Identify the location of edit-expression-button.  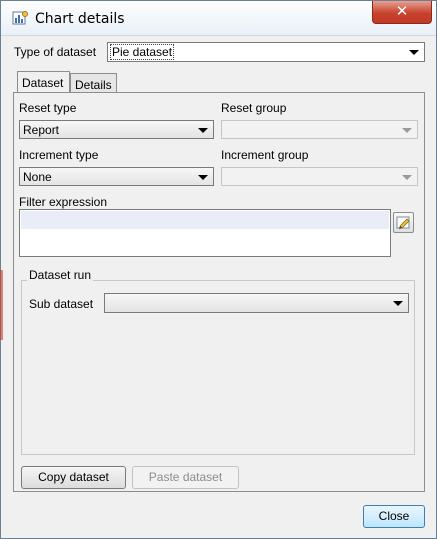
(403, 222).